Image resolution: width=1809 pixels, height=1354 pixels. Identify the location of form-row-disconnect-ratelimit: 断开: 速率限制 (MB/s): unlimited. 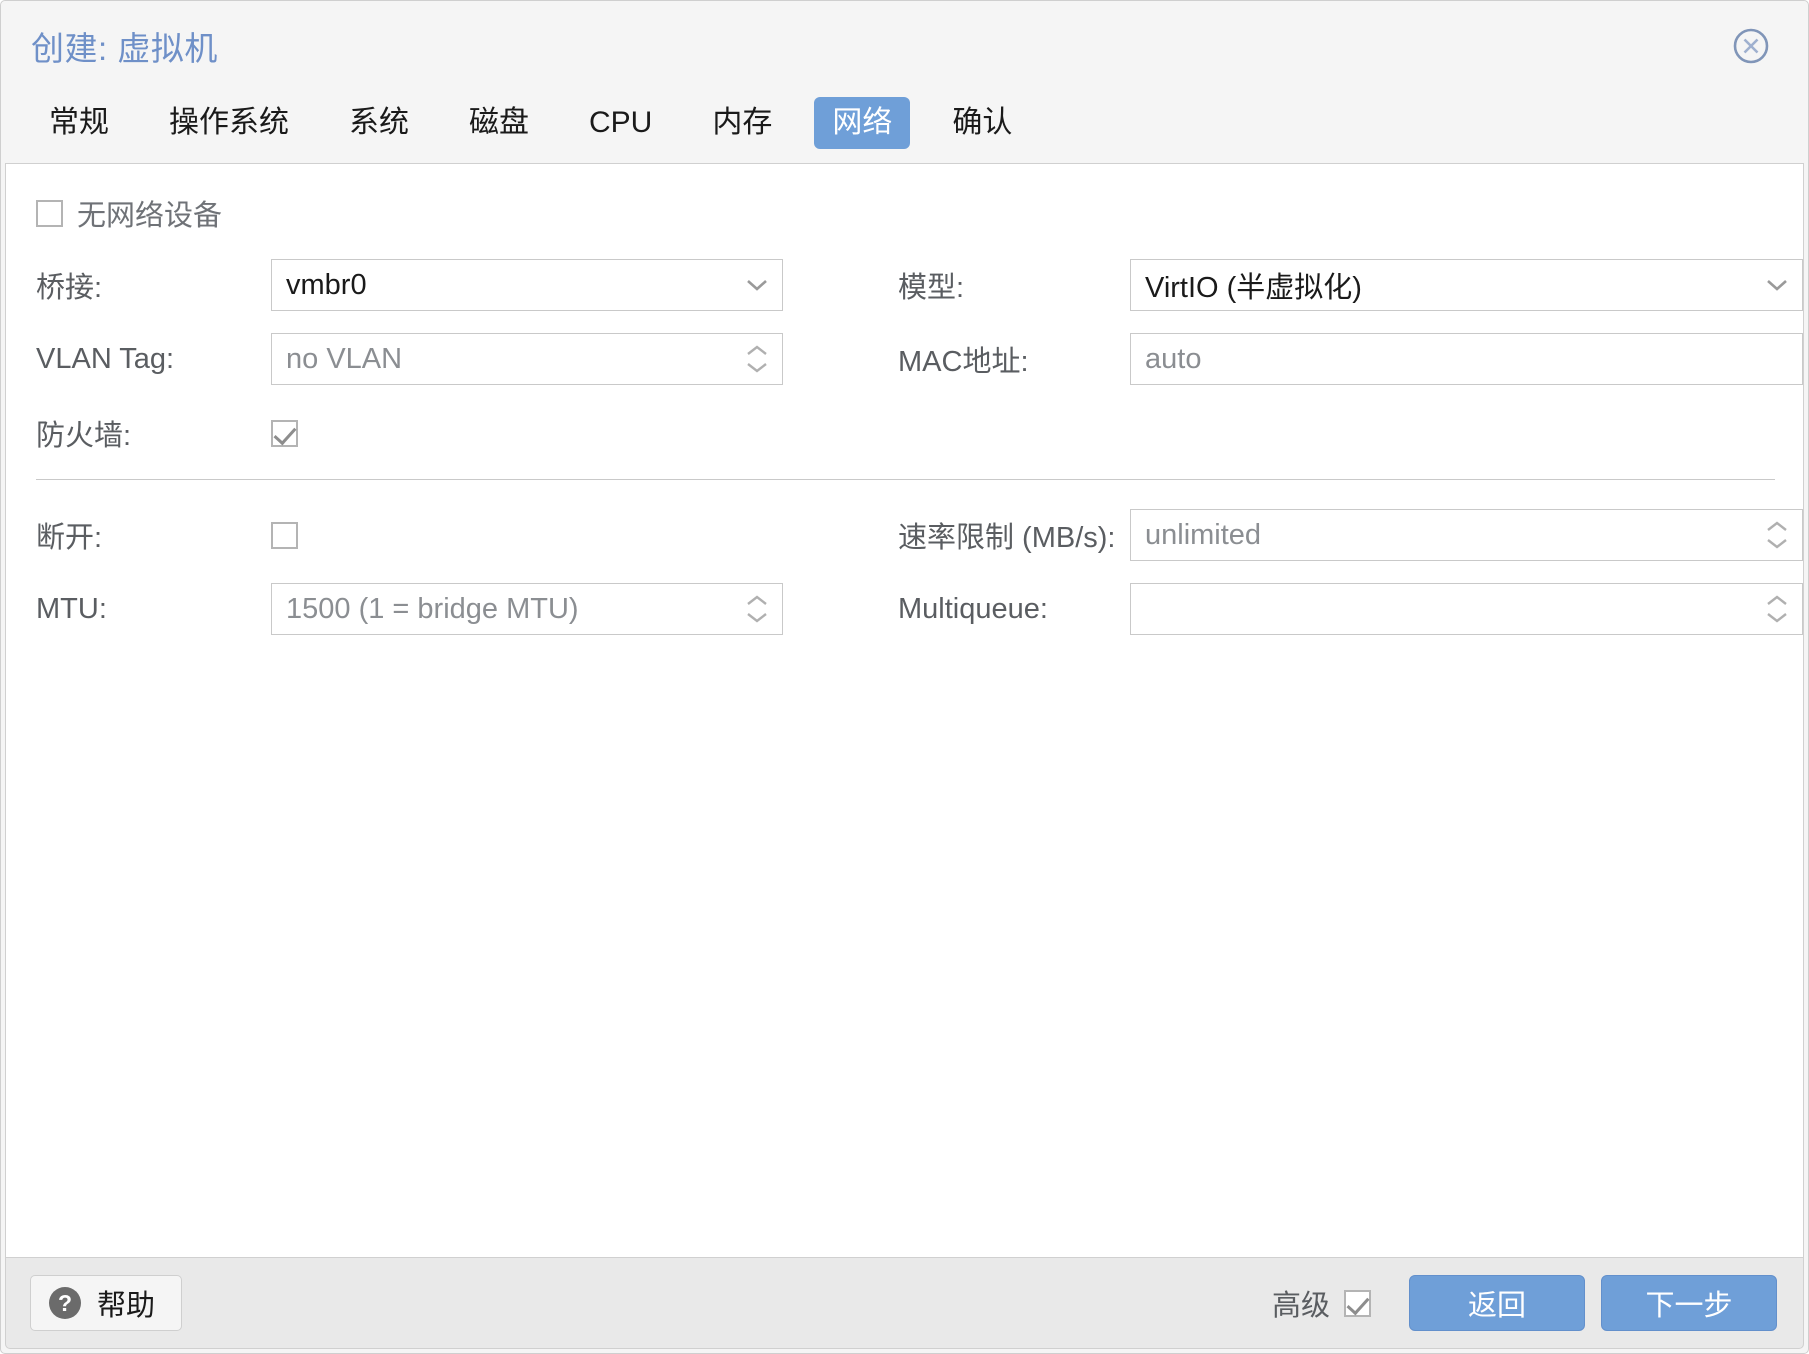
(904, 535).